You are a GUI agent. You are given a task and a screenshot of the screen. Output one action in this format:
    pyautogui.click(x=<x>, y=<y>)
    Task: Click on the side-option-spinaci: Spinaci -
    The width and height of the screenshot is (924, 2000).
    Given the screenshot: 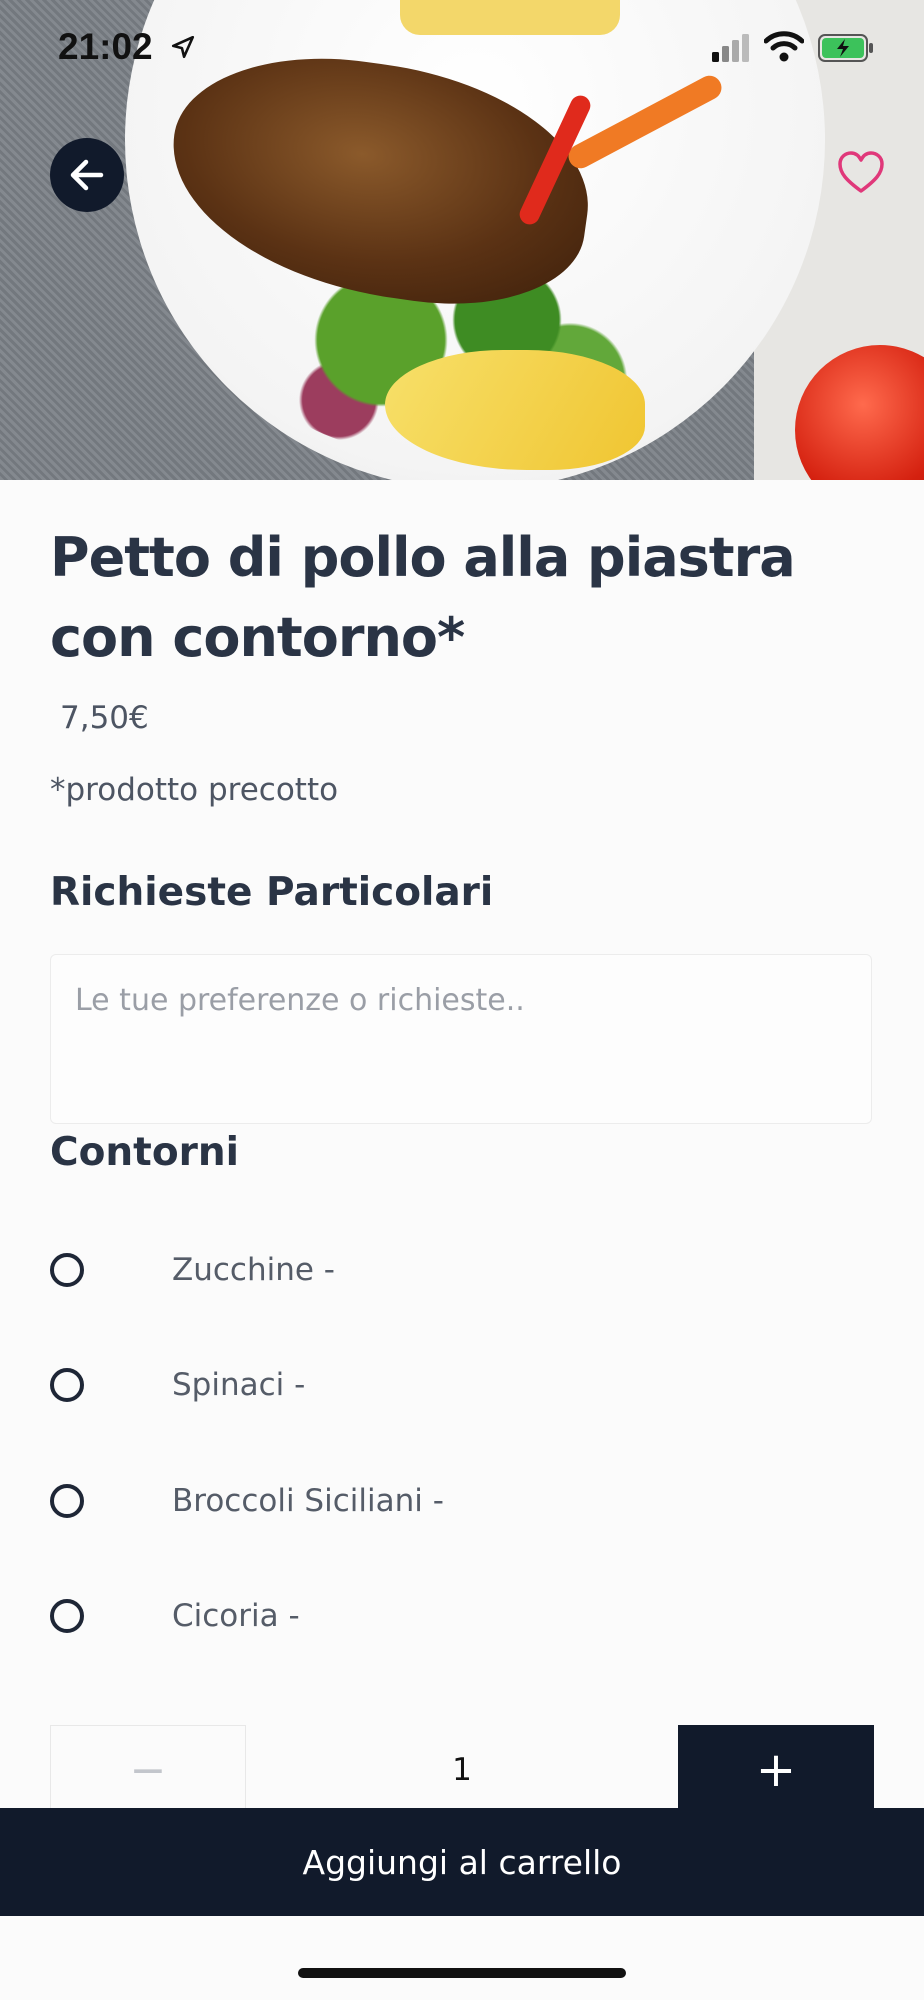 What is the action you would take?
    pyautogui.click(x=465, y=1385)
    